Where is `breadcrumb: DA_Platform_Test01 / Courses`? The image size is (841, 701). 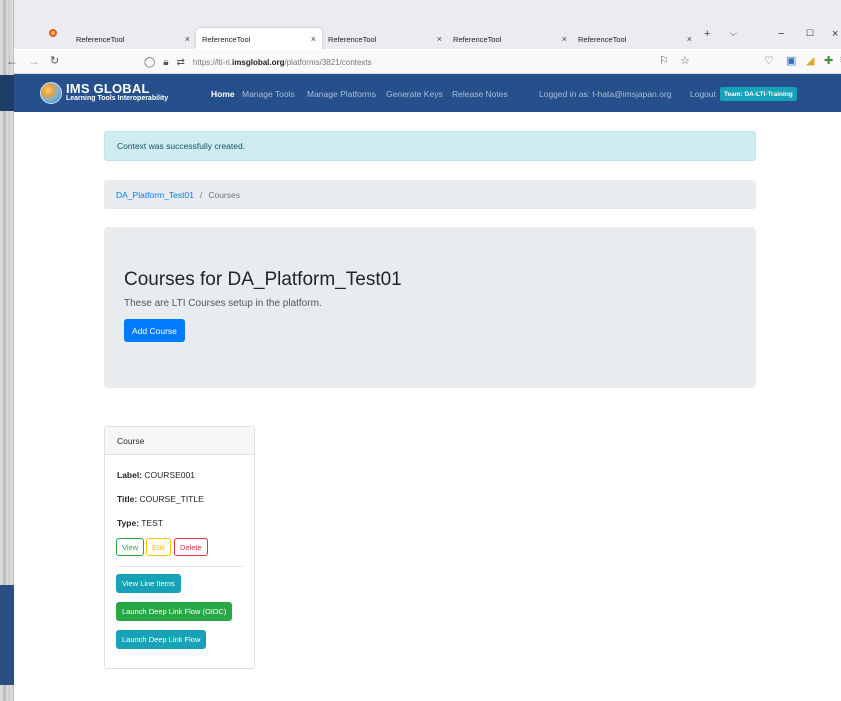 breadcrumb: DA_Platform_Test01 / Courses is located at coordinates (430, 194).